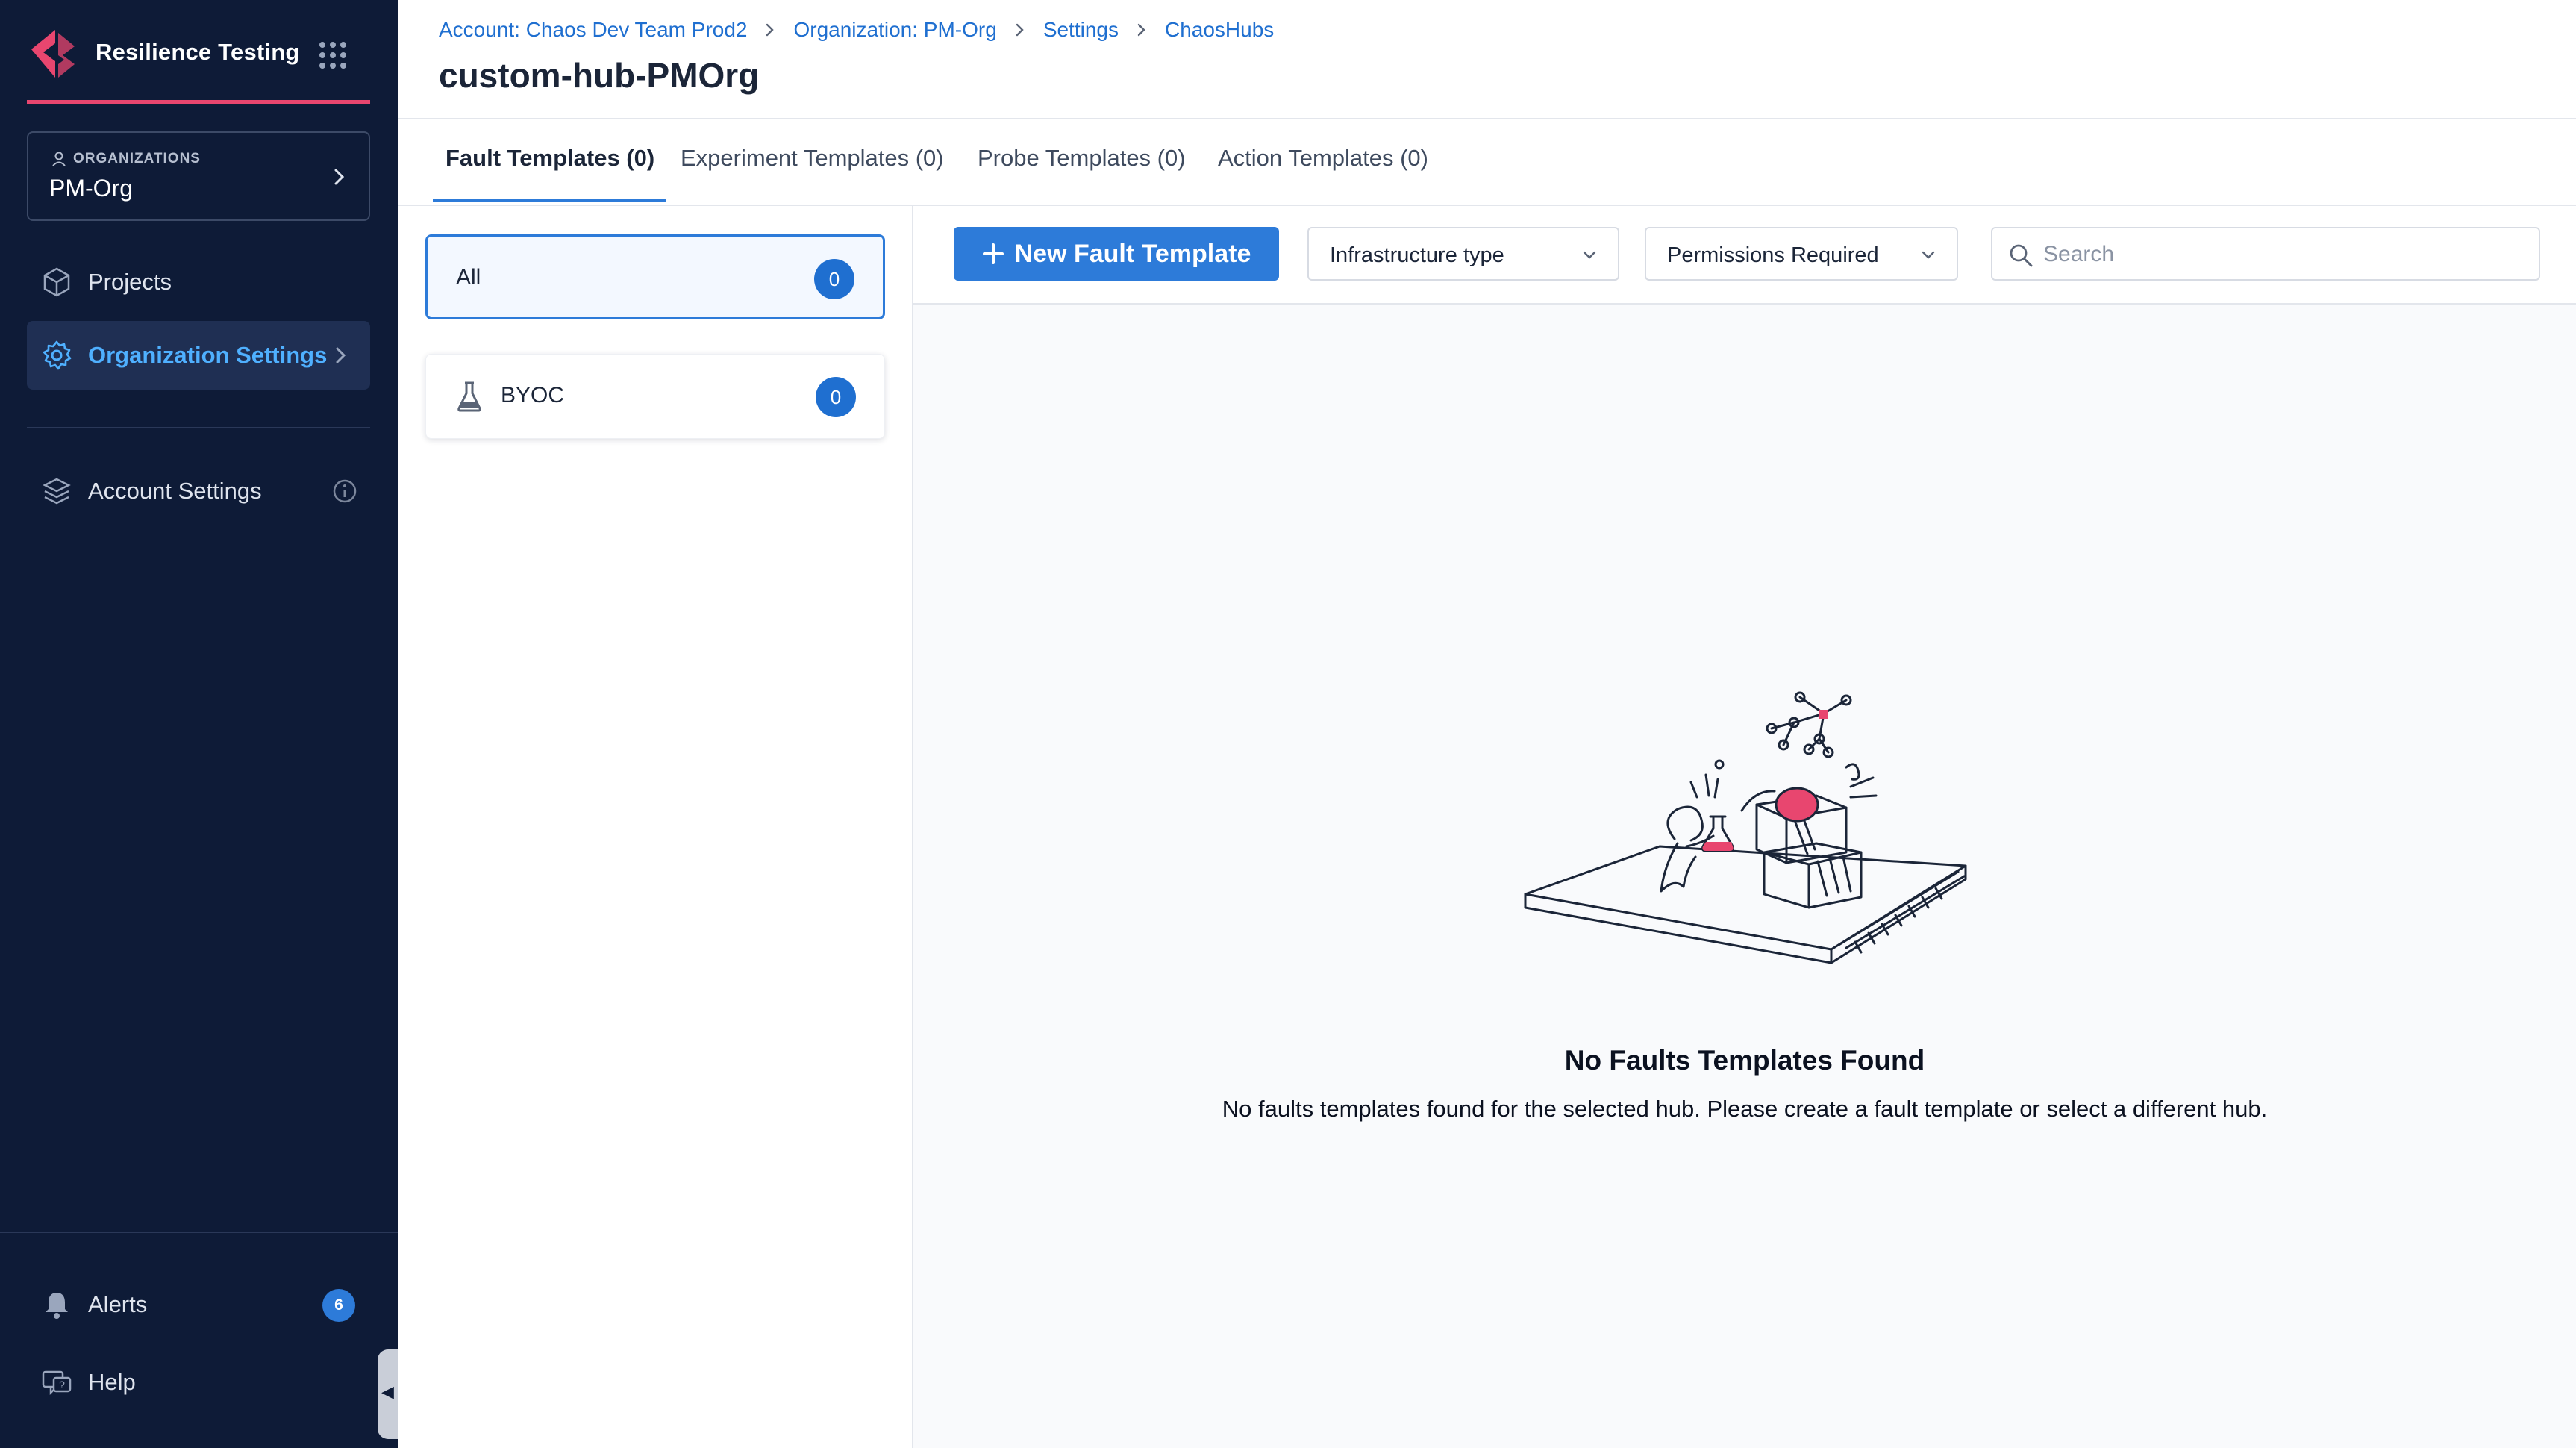  Describe the element at coordinates (1081, 30) in the screenshot. I see `breadcrumb-settings: Settings` at that location.